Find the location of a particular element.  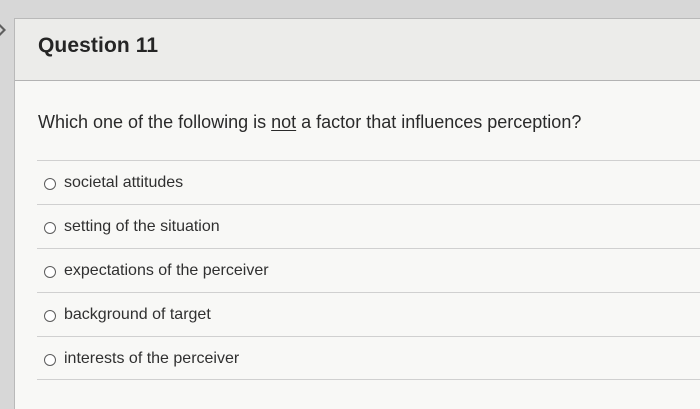

prompt-emphasis: not is located at coordinates (284, 122).